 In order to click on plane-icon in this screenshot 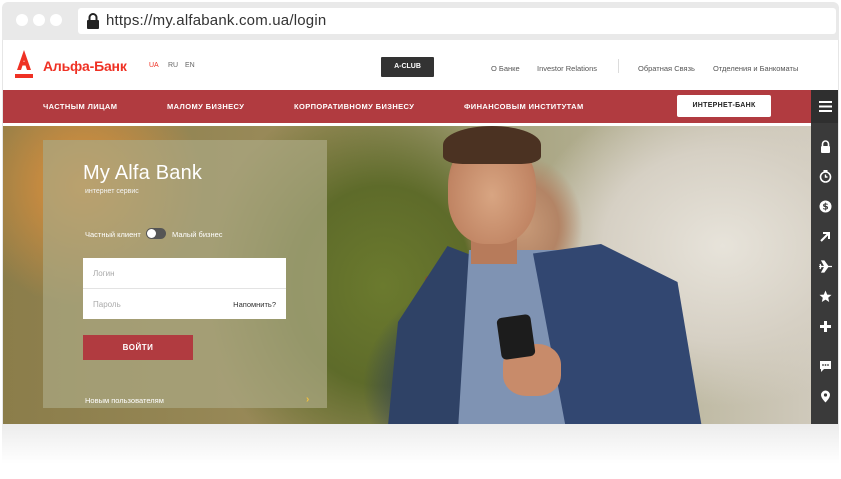, I will do `click(825, 266)`.